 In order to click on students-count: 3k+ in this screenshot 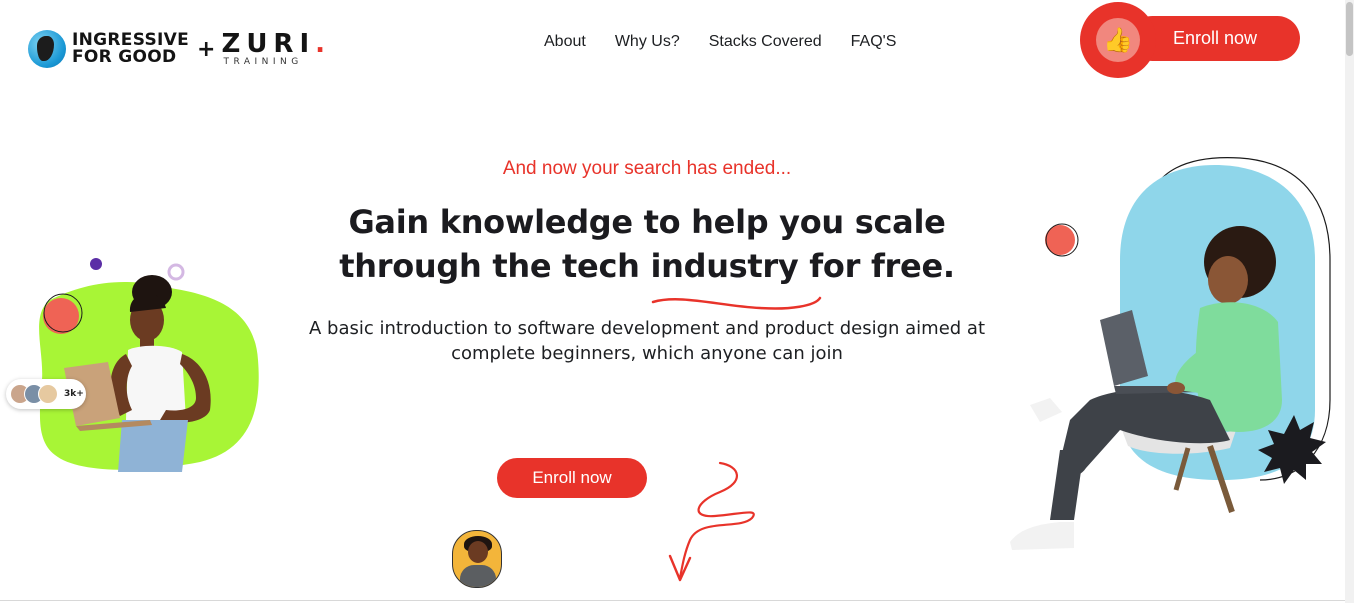, I will do `click(74, 394)`.